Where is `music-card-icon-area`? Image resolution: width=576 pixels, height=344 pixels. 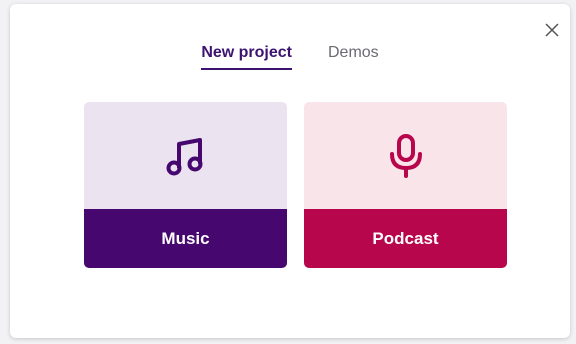 music-card-icon-area is located at coordinates (185, 155).